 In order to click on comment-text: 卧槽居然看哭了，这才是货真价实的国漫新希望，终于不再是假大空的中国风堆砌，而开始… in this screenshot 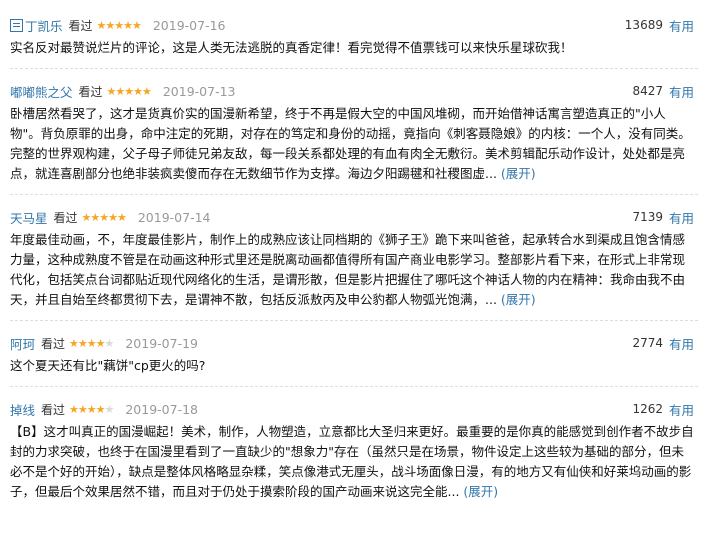, I will do `click(352, 144)`.